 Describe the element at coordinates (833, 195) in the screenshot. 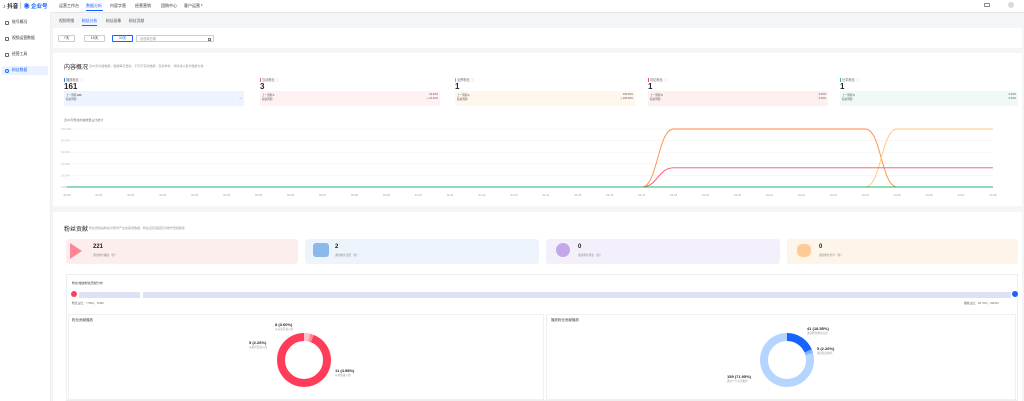

I see `x-tick-label: 04-23` at that location.